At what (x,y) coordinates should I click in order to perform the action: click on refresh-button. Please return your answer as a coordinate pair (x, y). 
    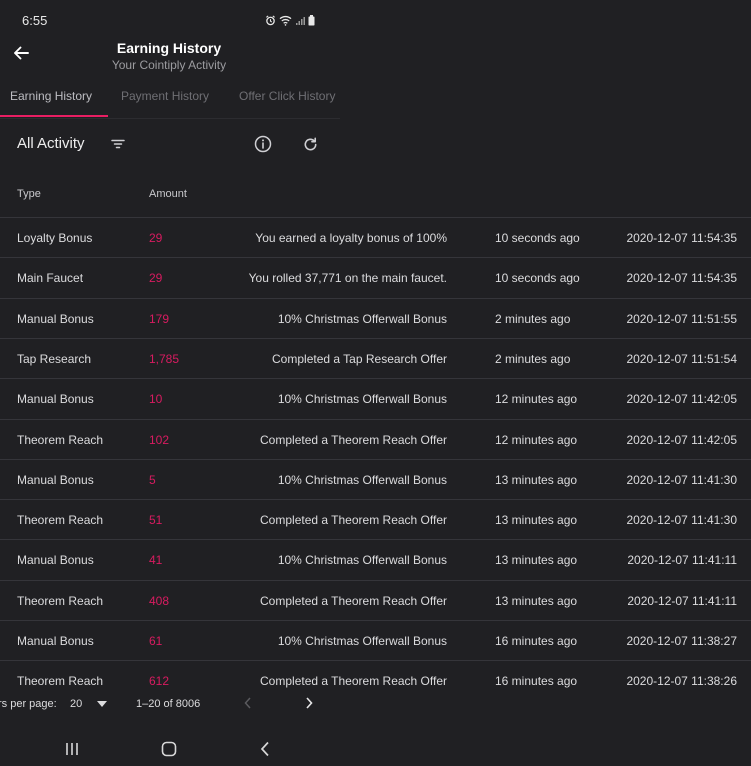
    Looking at the image, I should click on (310, 144).